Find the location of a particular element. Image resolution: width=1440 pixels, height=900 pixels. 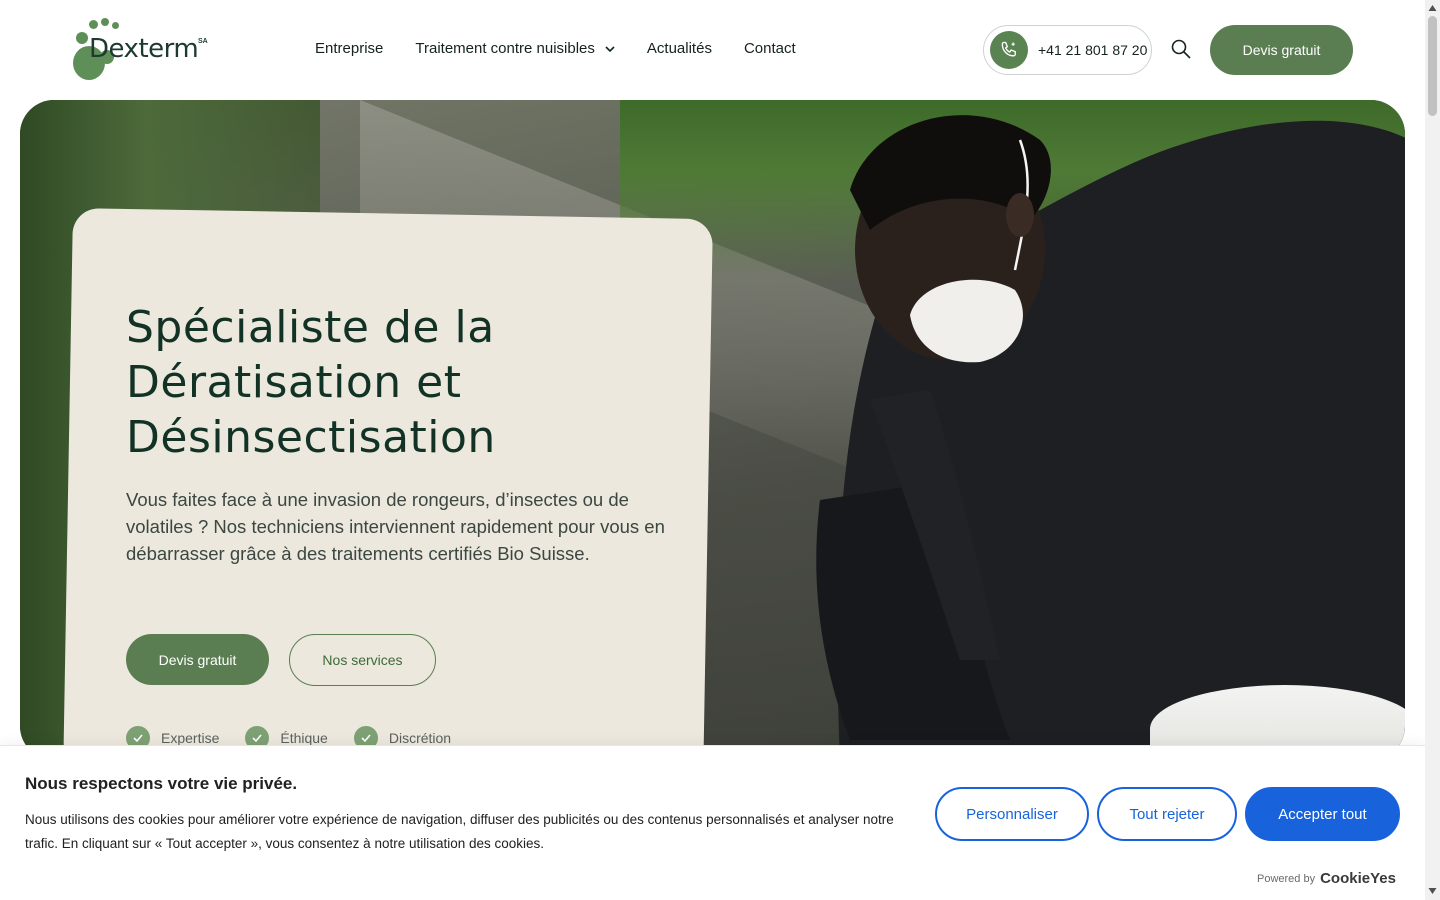

logo-wordmark: Dexterm is located at coordinates (144, 49).